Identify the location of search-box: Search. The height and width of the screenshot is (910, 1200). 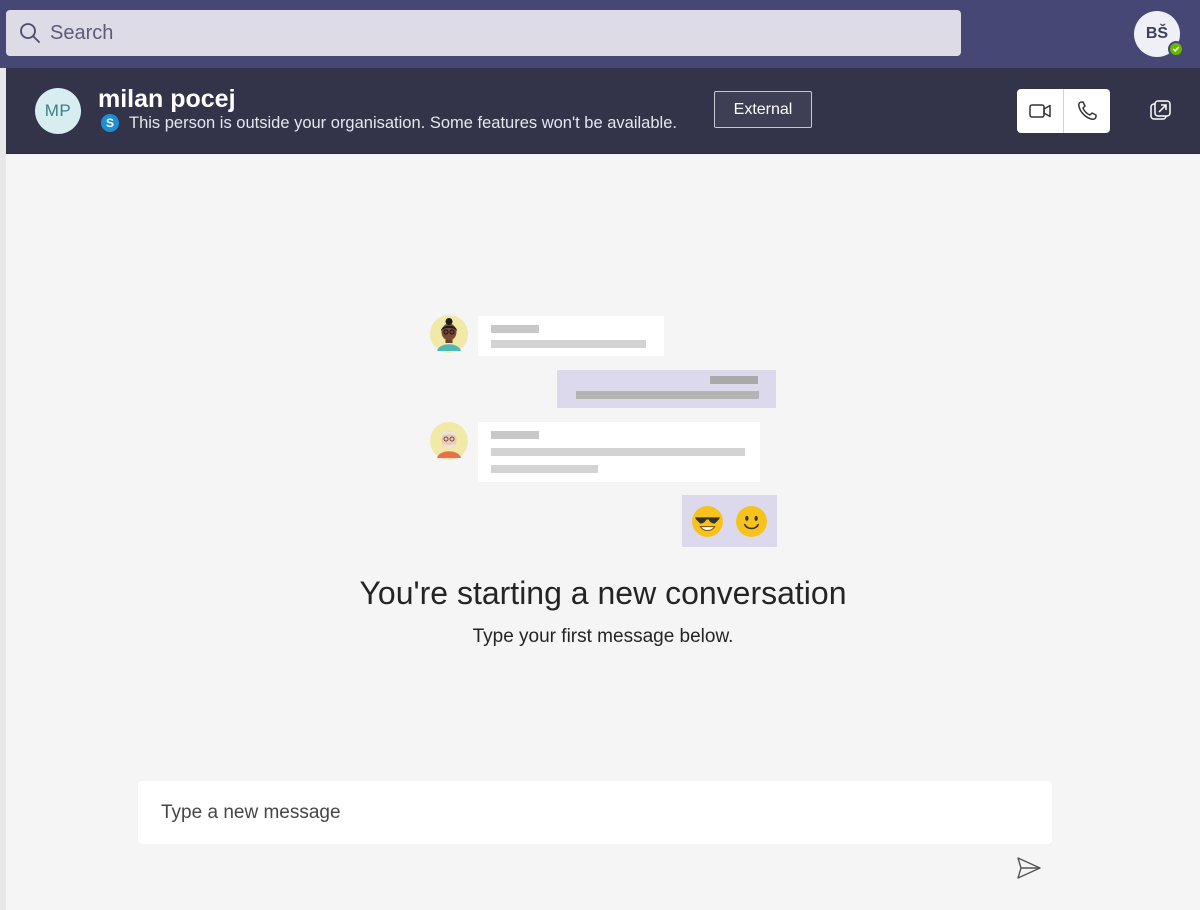
(483, 33).